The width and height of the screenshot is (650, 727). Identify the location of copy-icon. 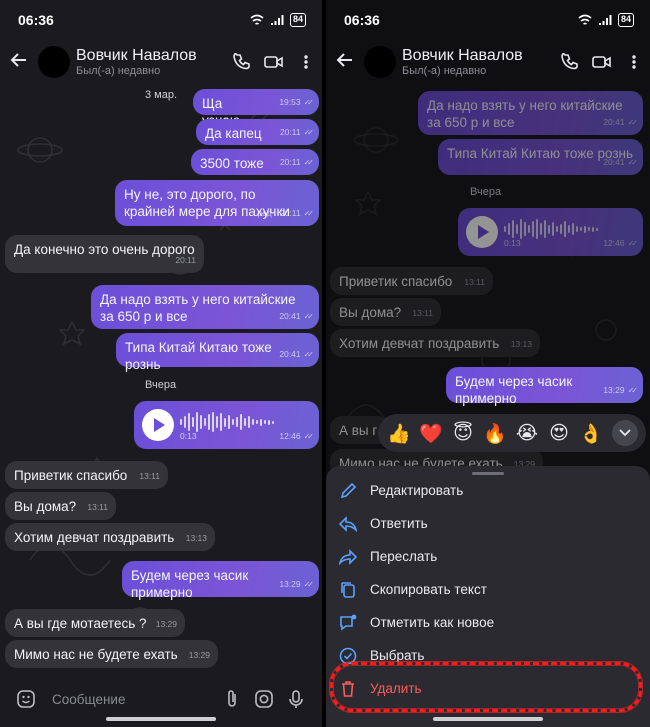
(348, 590).